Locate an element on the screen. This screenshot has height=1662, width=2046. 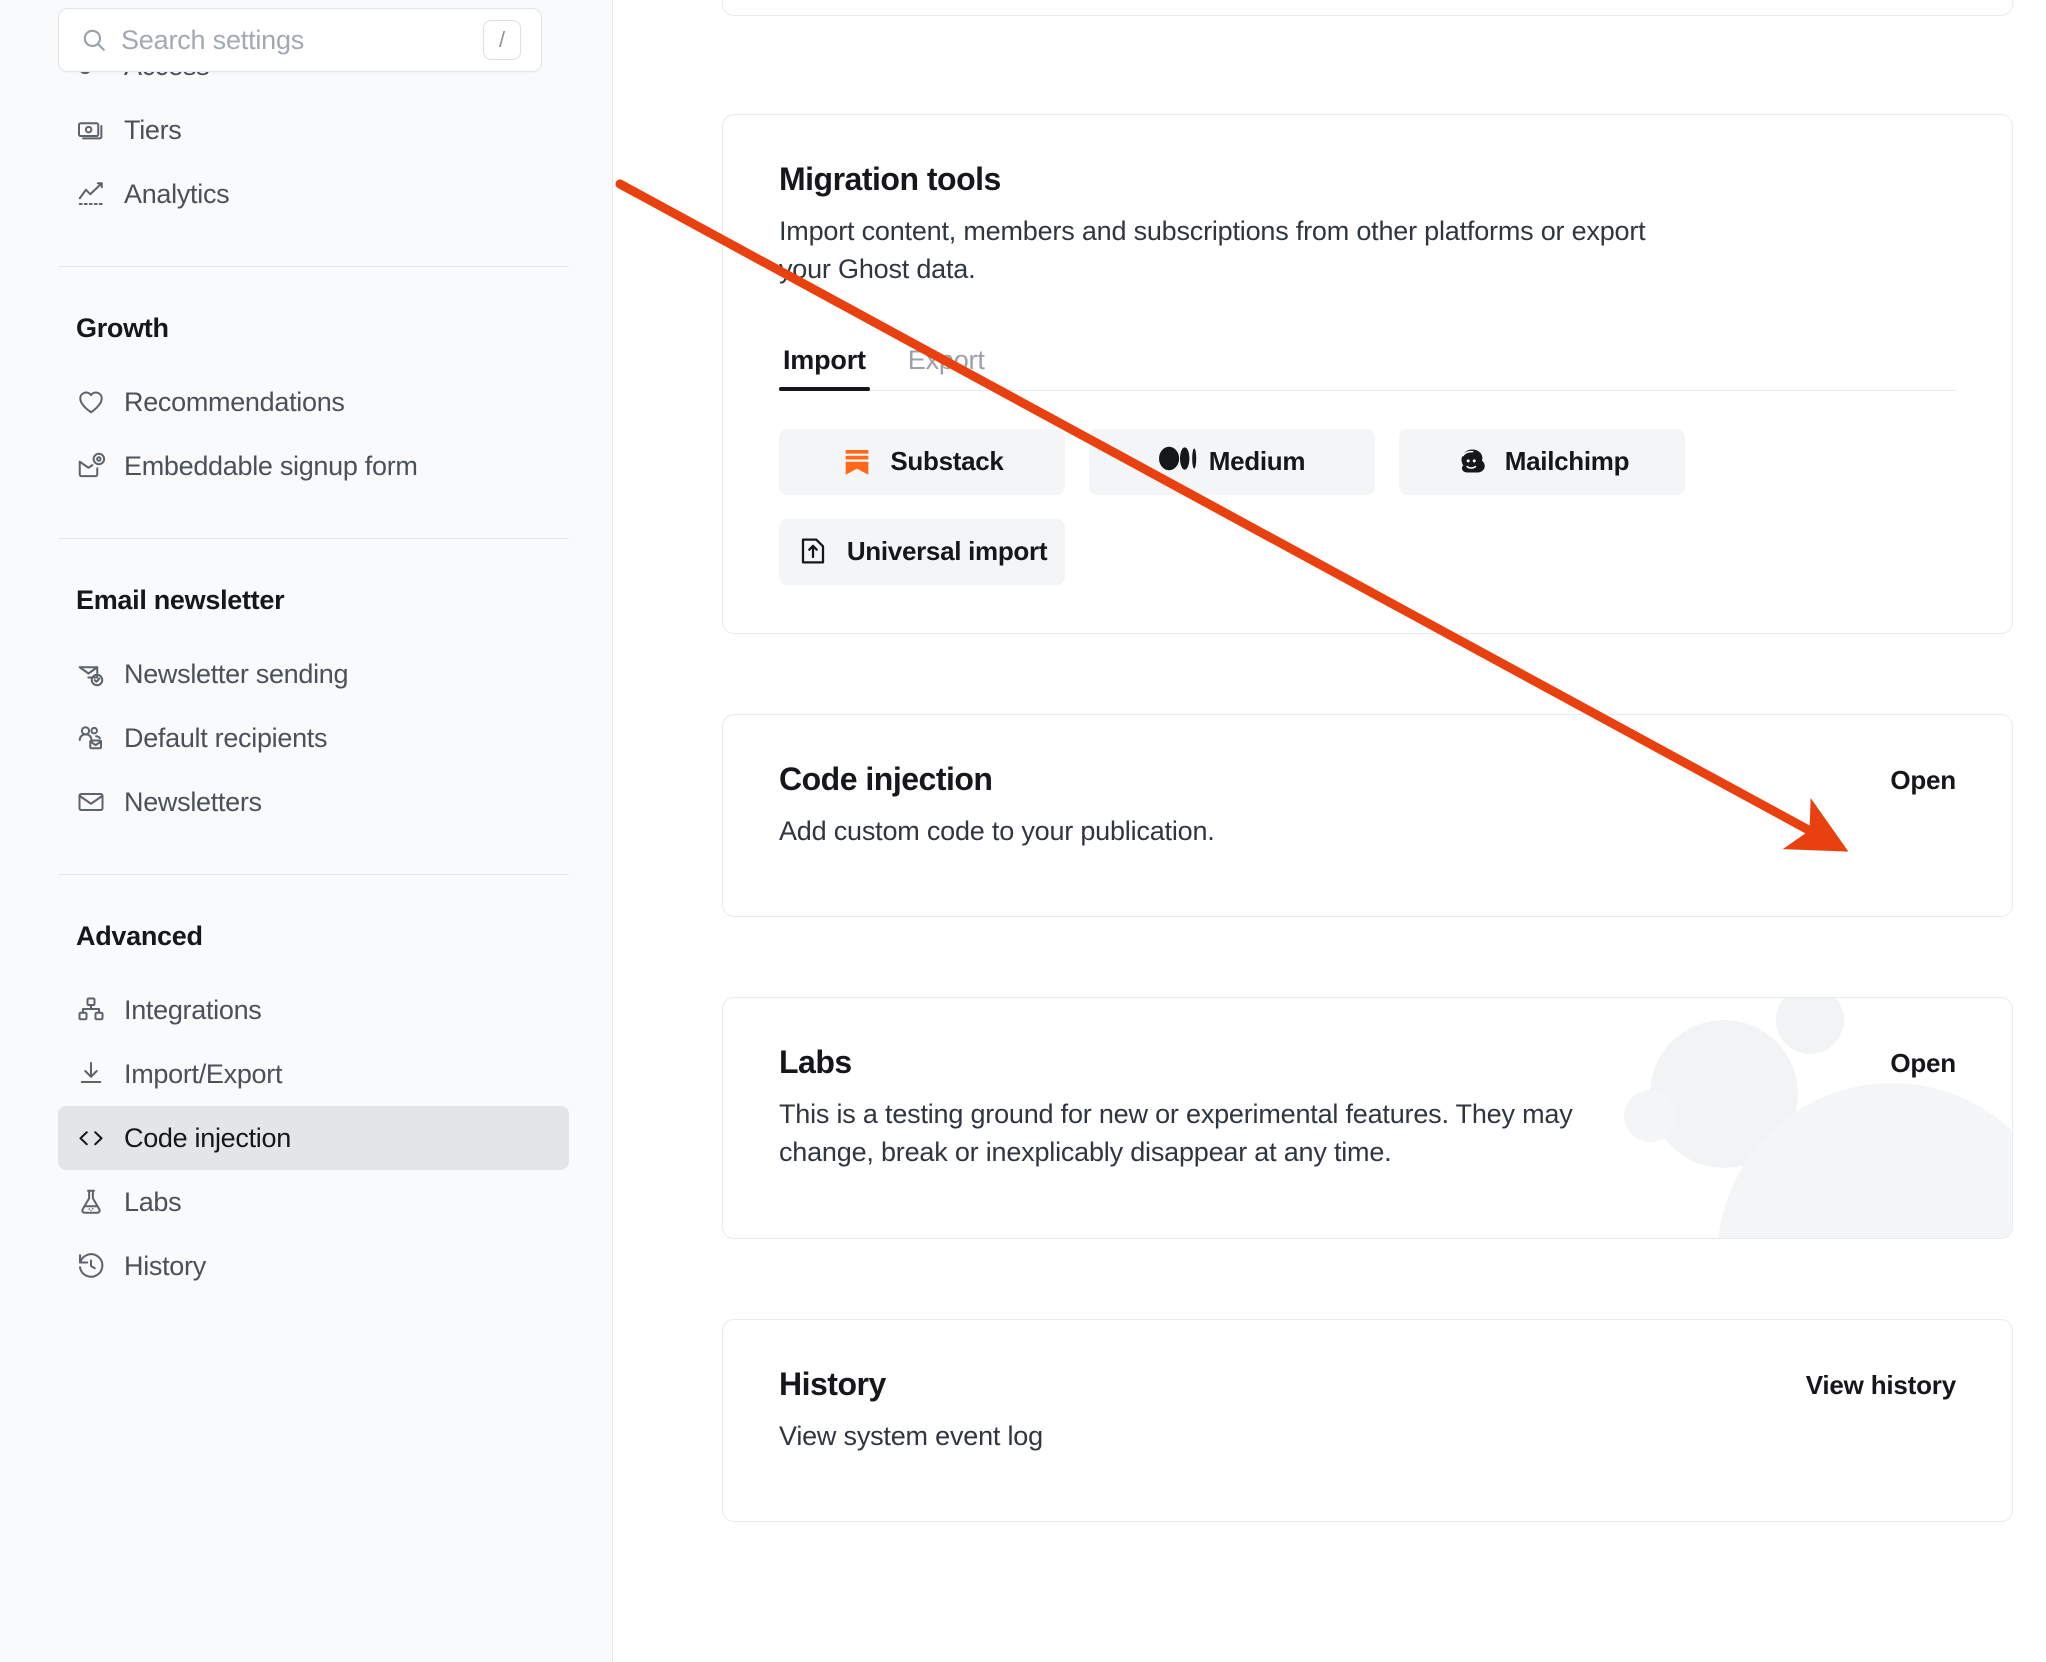
previous-section-card-clipped is located at coordinates (1367, 8).